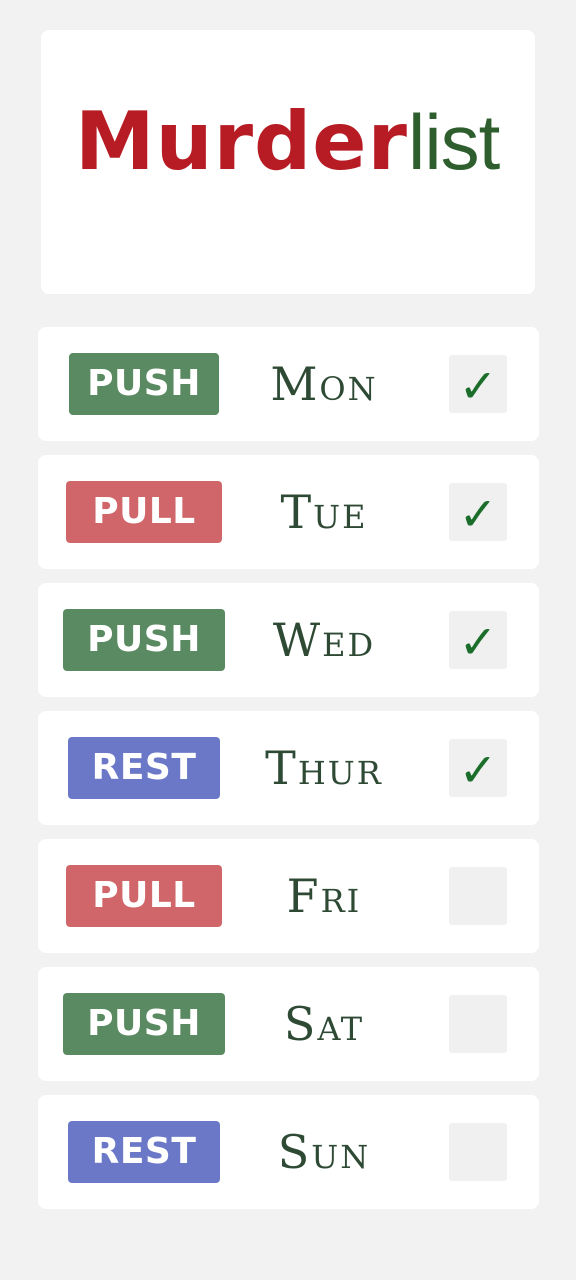  What do you see at coordinates (324, 896) in the screenshot?
I see `day-label: Fri` at bounding box center [324, 896].